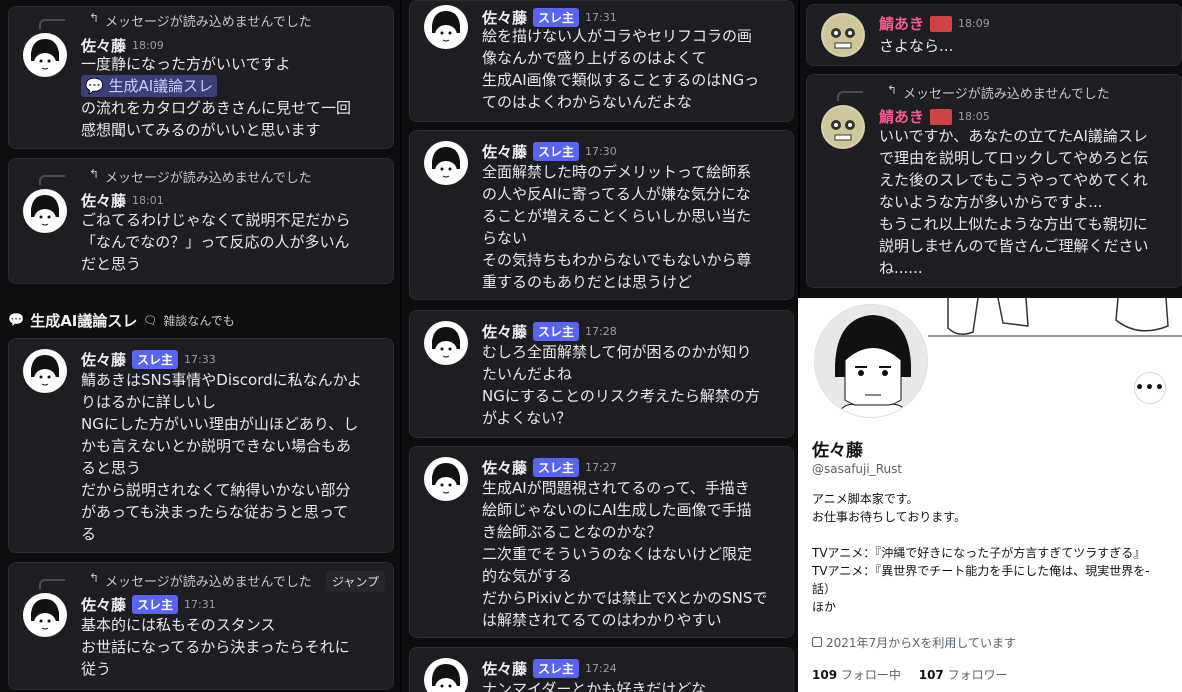 The width and height of the screenshot is (1182, 692). Describe the element at coordinates (1014, 158) in the screenshot. I see `message-line: で理由を説明してロックしてやめろと伝` at that location.